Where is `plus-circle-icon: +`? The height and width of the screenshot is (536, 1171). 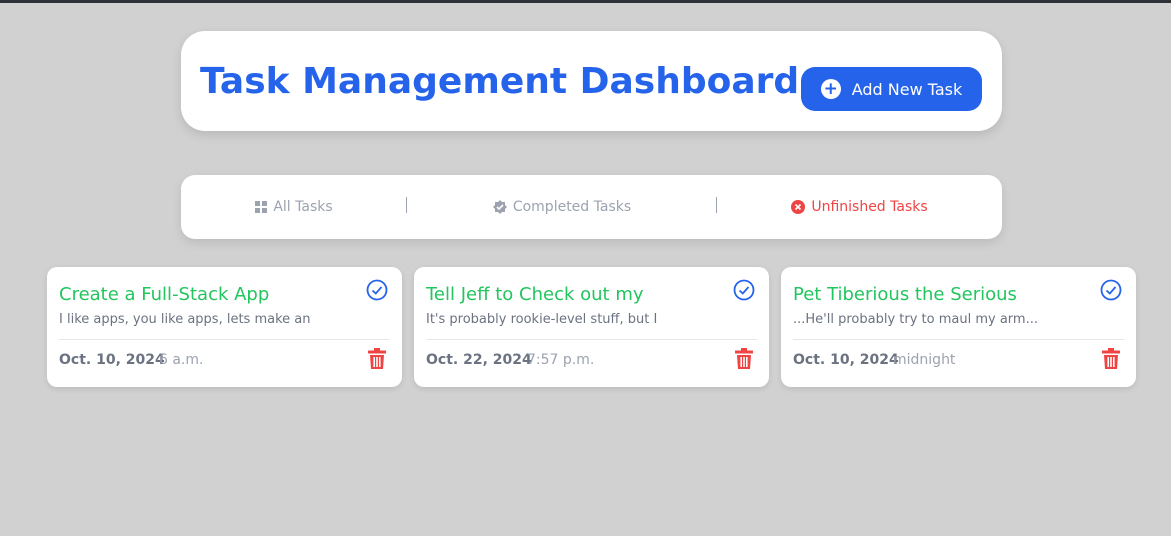 plus-circle-icon: + is located at coordinates (830, 89).